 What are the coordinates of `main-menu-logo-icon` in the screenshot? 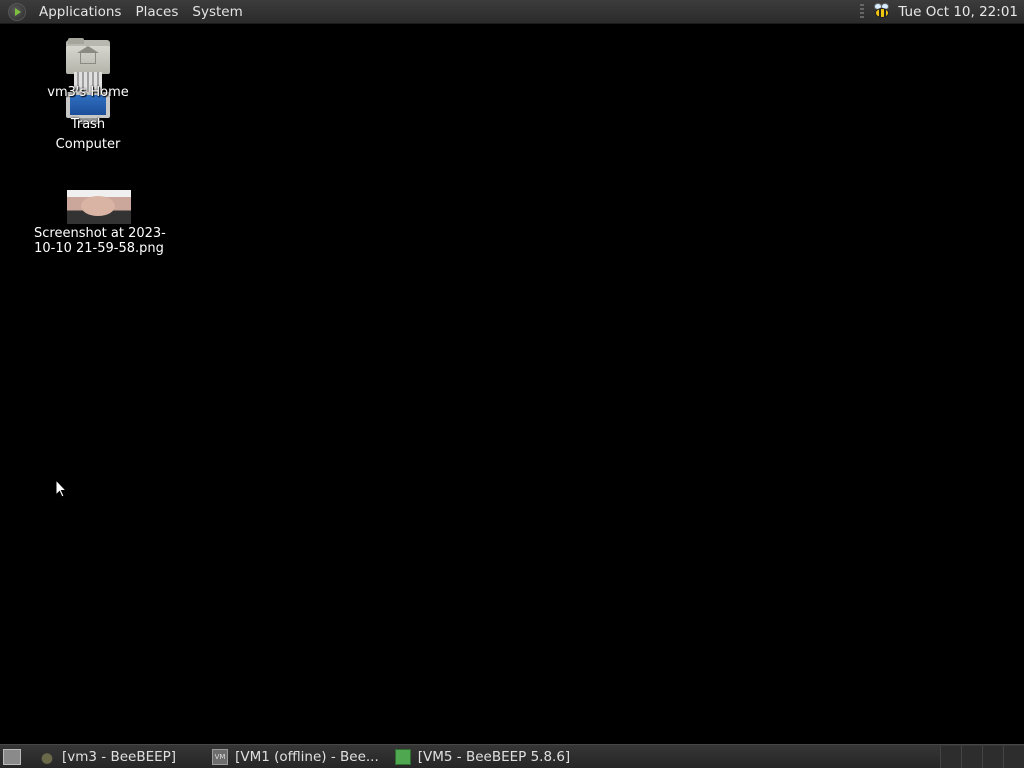 It's located at (17, 11).